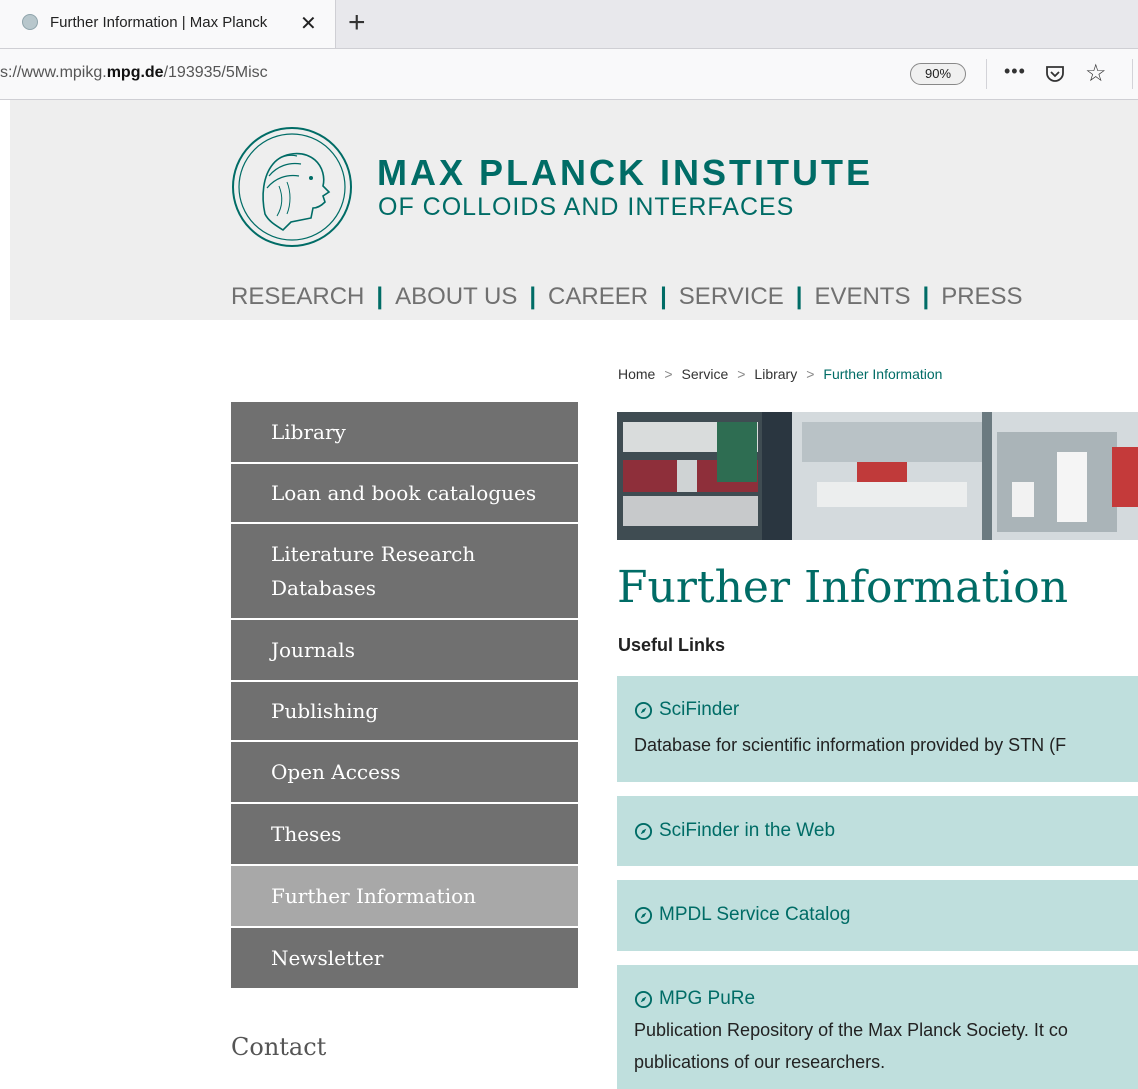 Image resolution: width=1138 pixels, height=1089 pixels. I want to click on breadcrumb-home: Home, so click(636, 374).